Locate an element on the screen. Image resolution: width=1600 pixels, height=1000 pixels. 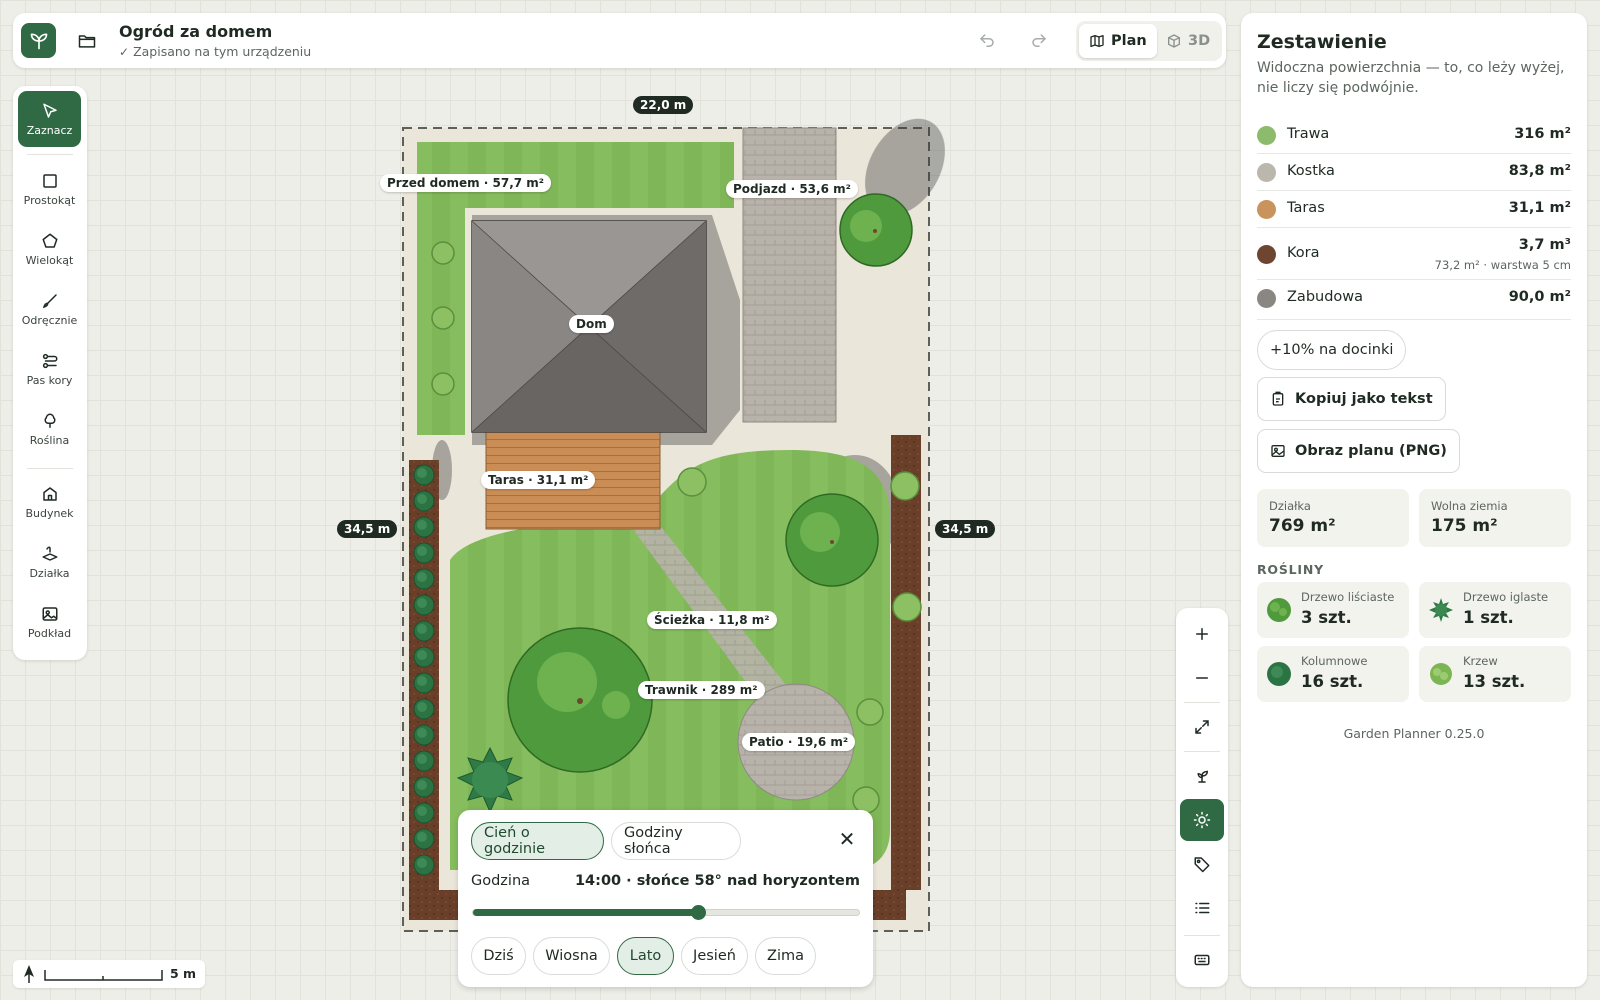
plant-label: Krzew is located at coordinates (1480, 661).